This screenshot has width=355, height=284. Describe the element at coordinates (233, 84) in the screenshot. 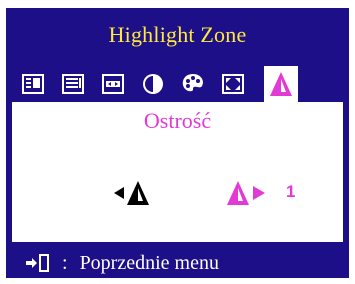

I see `size-icon` at that location.